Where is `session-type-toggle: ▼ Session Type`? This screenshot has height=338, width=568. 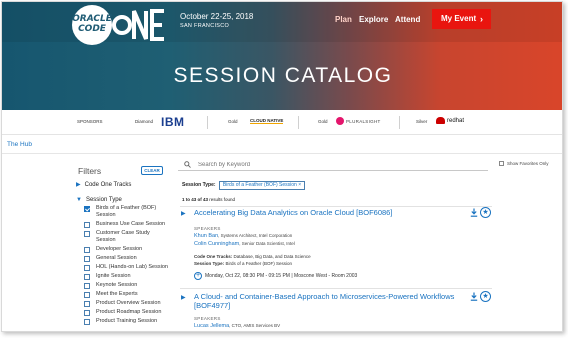
session-type-toggle: ▼ Session Type is located at coordinates (99, 200).